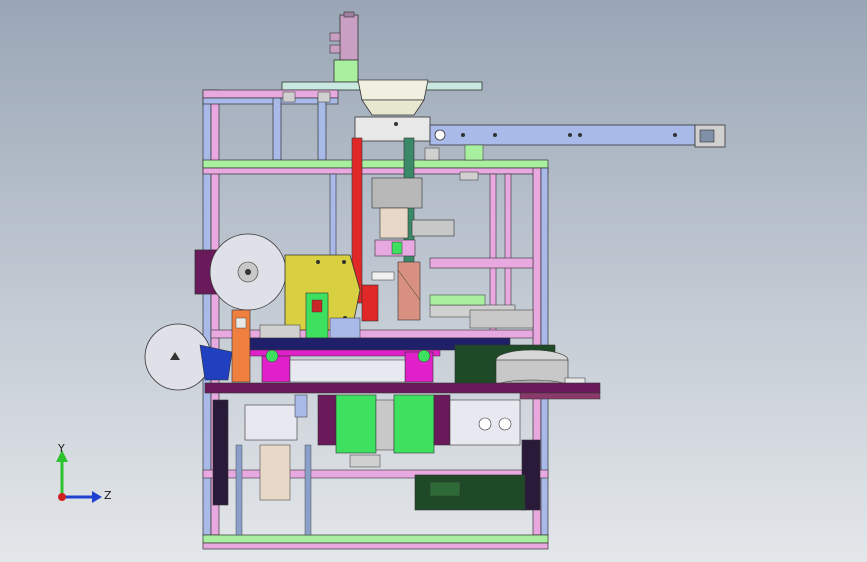 The image size is (867, 562). I want to click on lower-assembly, so click(376, 465).